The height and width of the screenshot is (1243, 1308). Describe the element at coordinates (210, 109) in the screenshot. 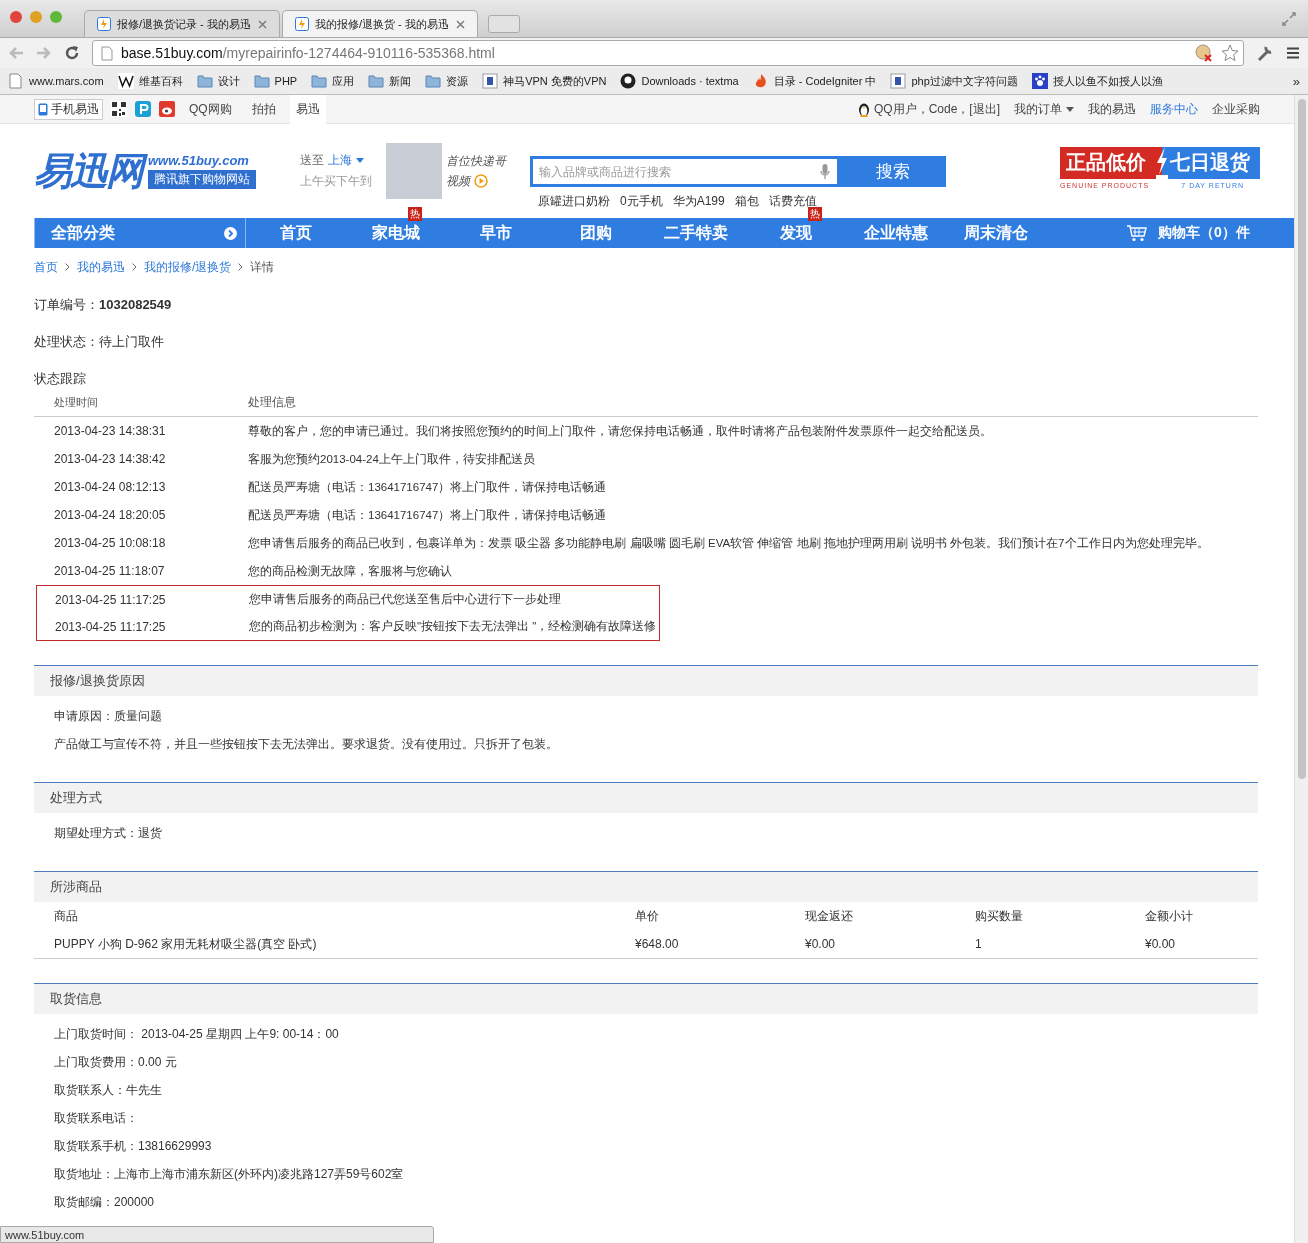

I see `site-tab: QQ网购` at that location.